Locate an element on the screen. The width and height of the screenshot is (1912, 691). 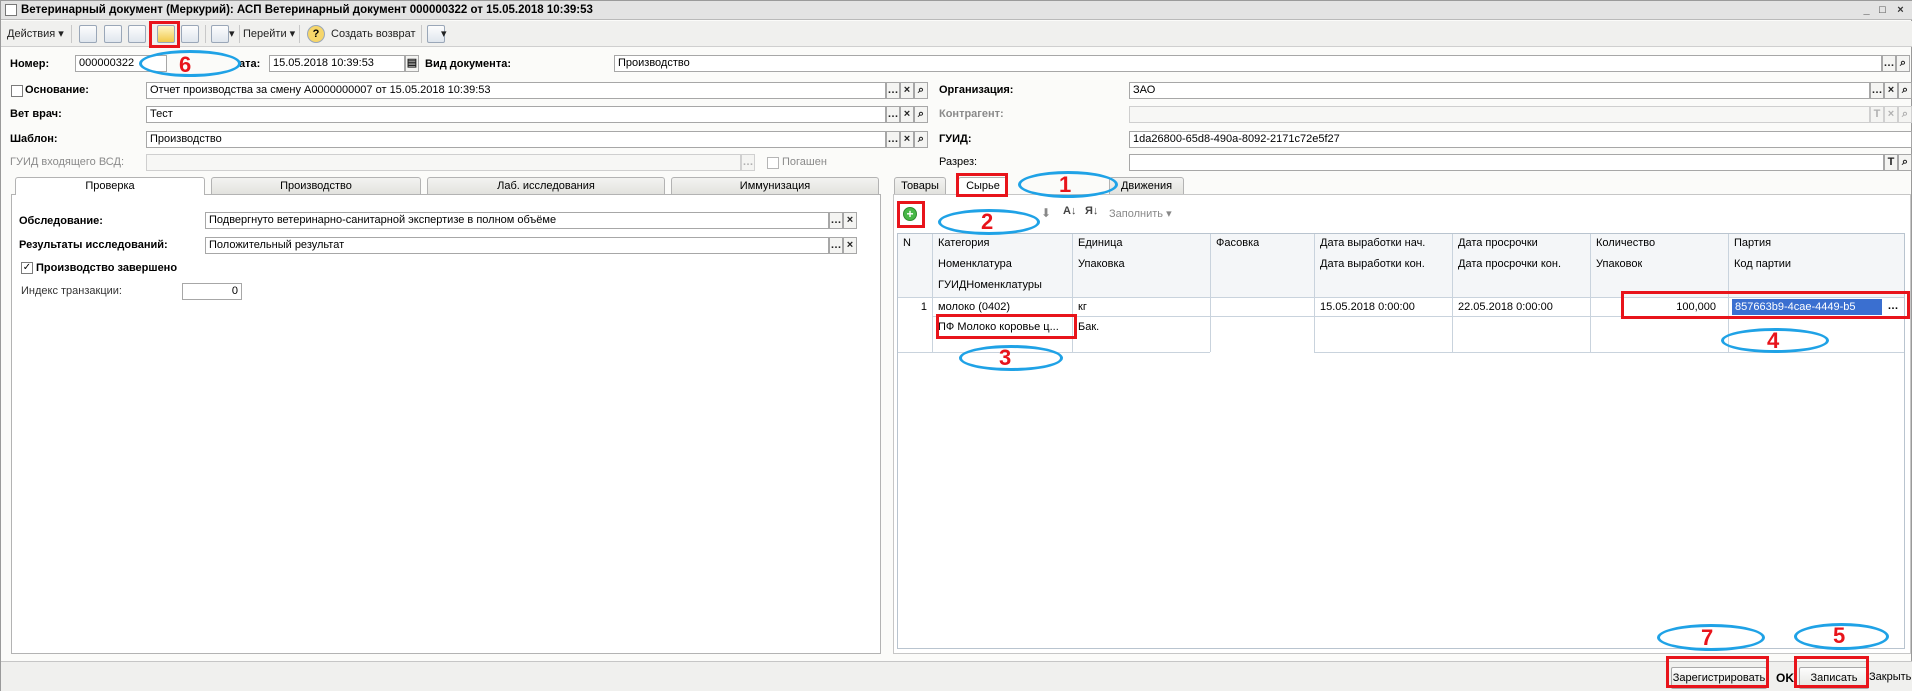
template-field: Производство is located at coordinates (516, 139).